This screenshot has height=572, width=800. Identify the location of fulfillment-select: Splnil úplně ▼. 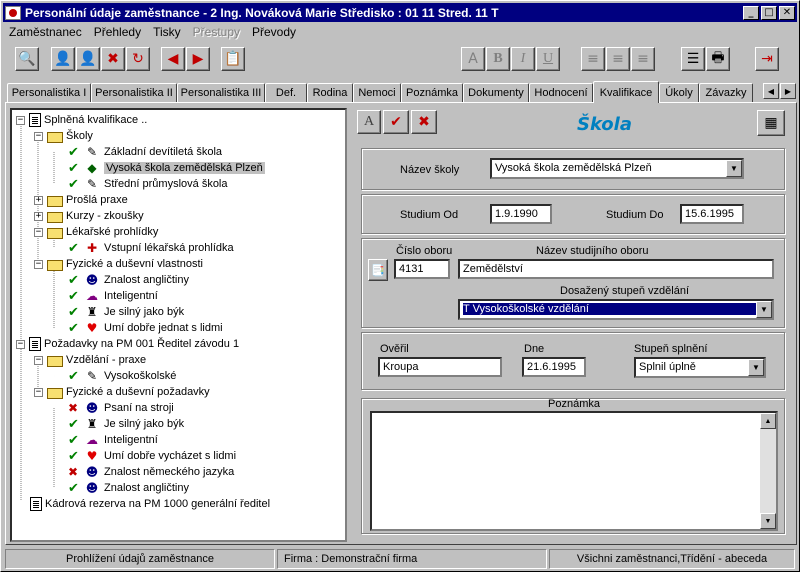
(700, 367).